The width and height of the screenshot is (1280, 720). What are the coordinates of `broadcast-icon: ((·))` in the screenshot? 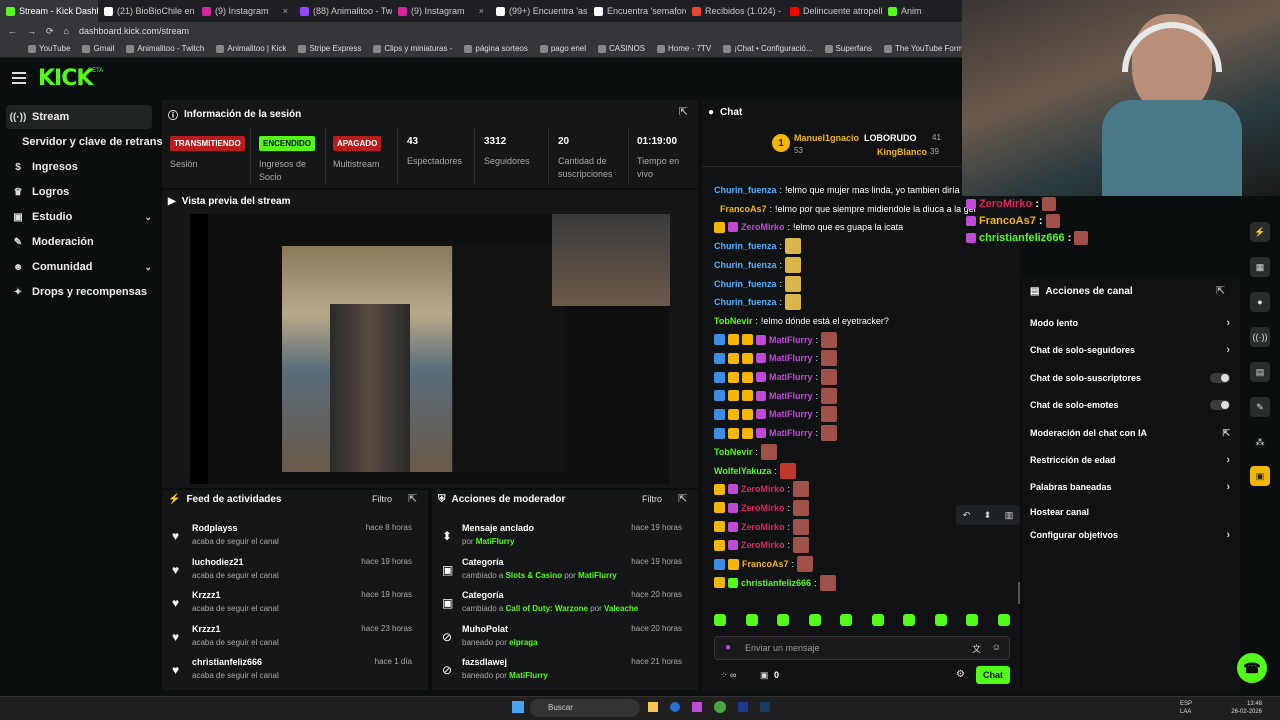 It's located at (1260, 337).